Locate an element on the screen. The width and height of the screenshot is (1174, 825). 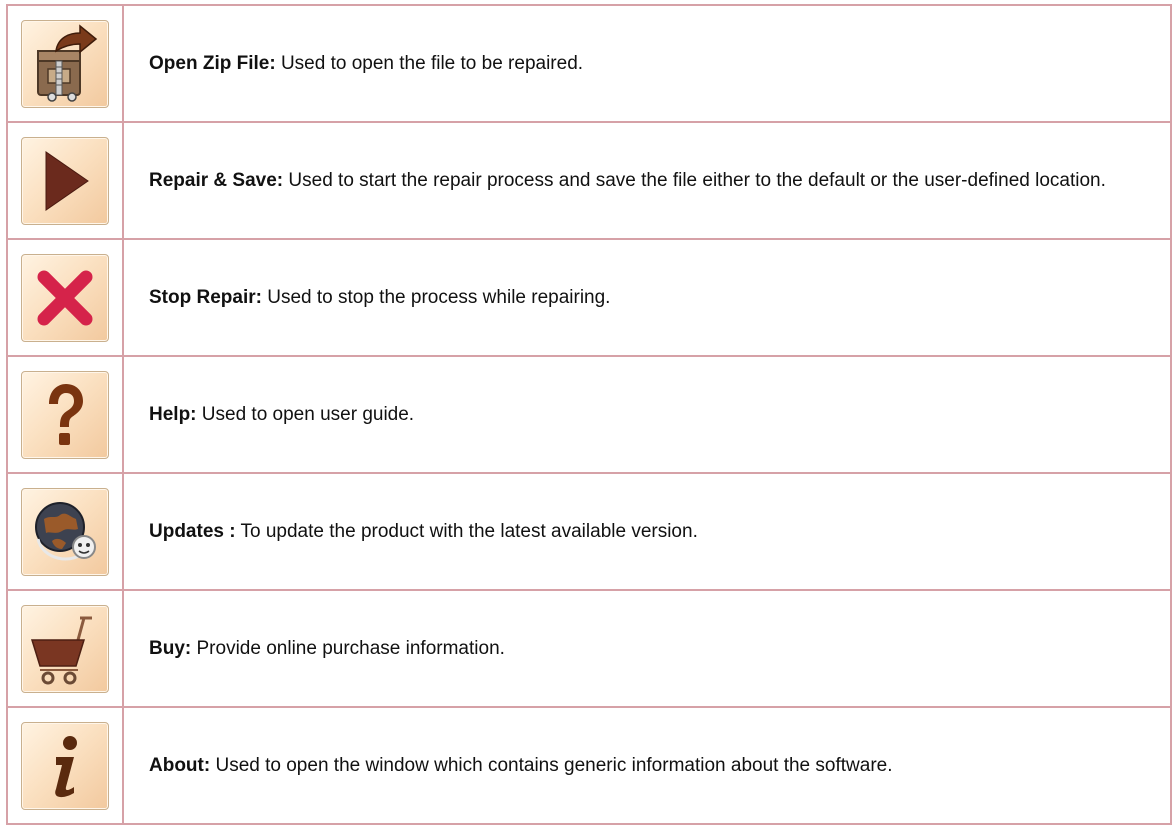
globe-update-icon is located at coordinates (65, 531).